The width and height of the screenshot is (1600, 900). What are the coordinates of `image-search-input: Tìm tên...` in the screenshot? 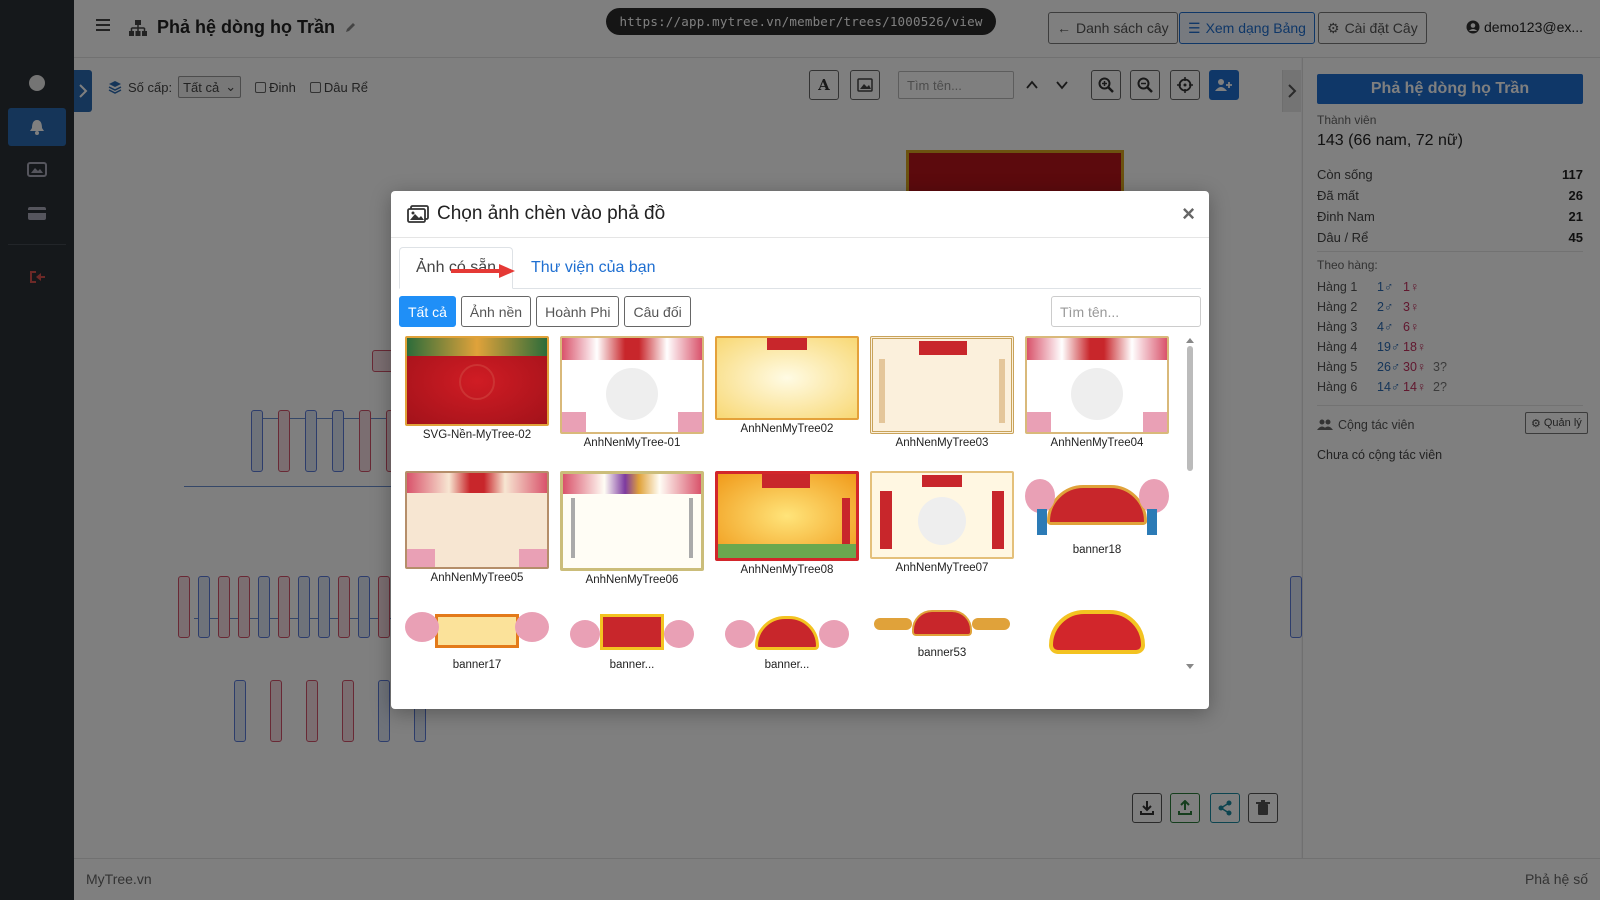 It's located at (1126, 311).